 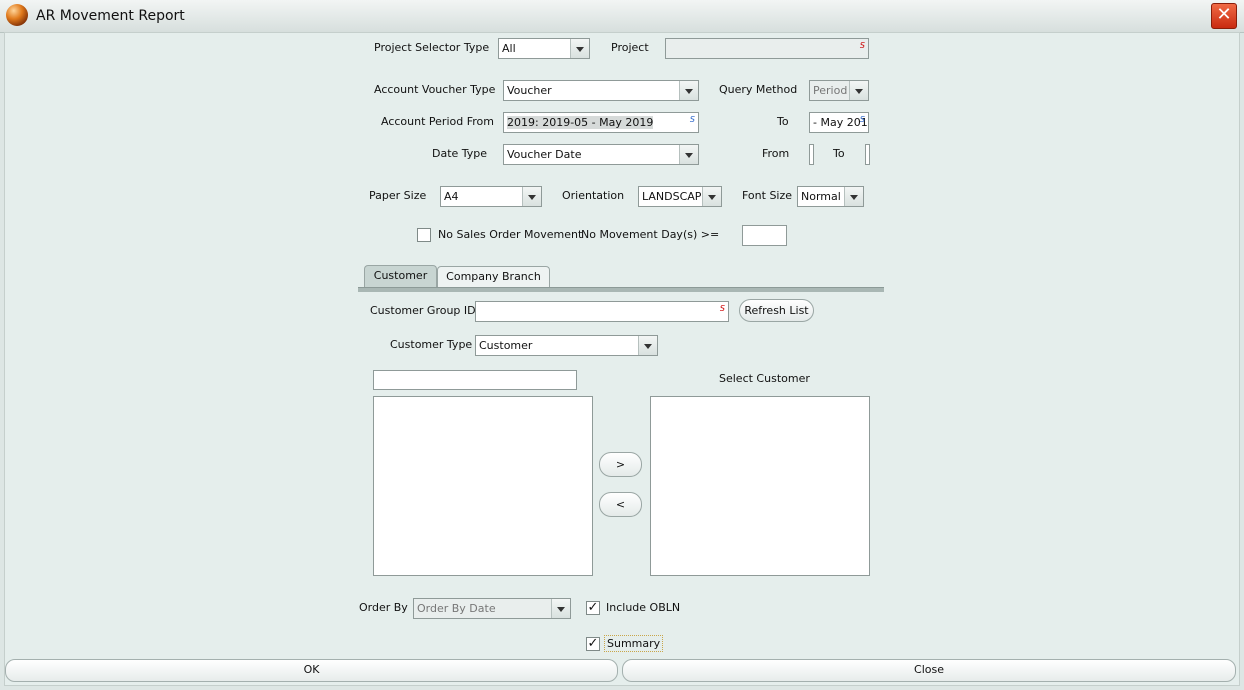 I want to click on customer-type-dropdown: Customer, so click(x=566, y=345).